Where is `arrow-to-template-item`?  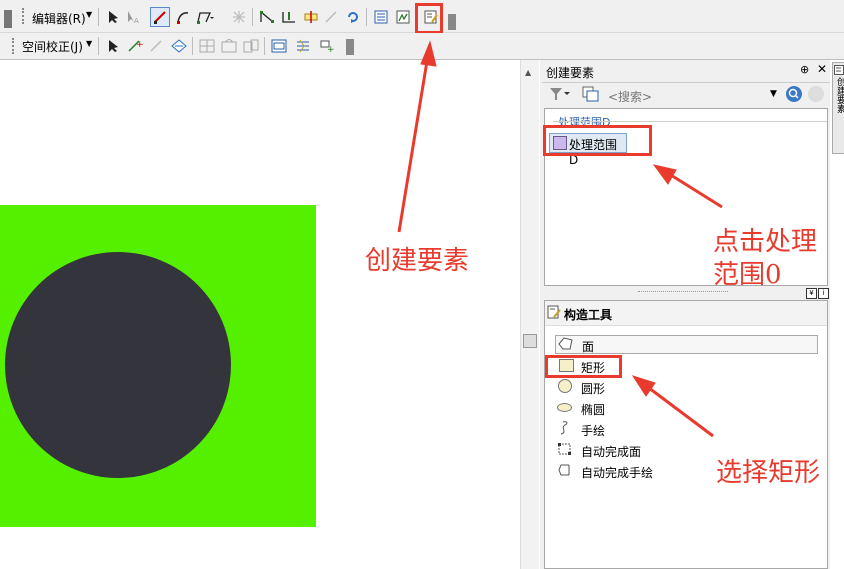 arrow-to-template-item is located at coordinates (694, 189).